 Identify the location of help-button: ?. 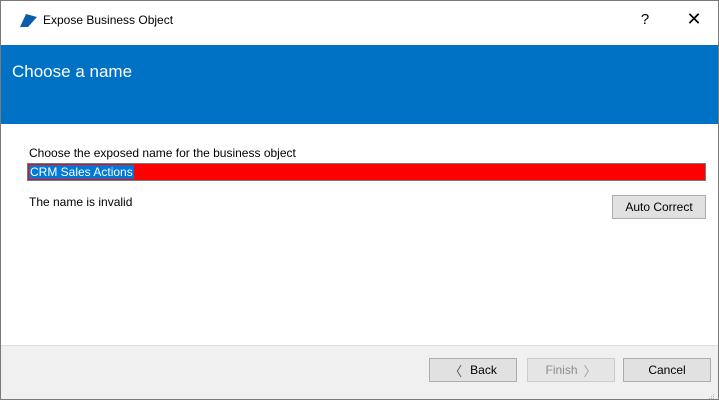
(645, 19).